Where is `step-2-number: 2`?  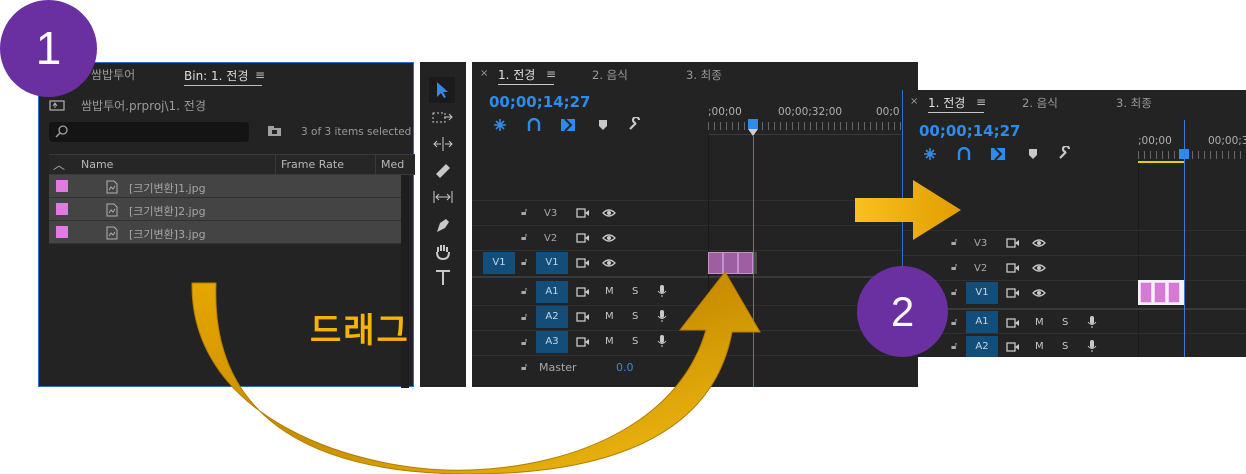
step-2-number: 2 is located at coordinates (902, 311).